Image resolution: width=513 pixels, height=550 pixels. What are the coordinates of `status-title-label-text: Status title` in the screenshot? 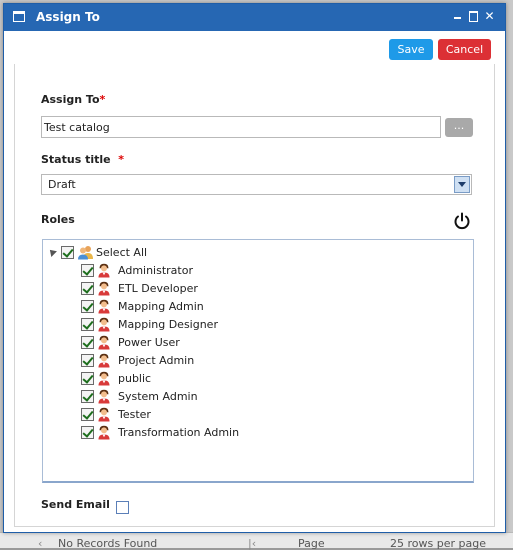 It's located at (76, 159).